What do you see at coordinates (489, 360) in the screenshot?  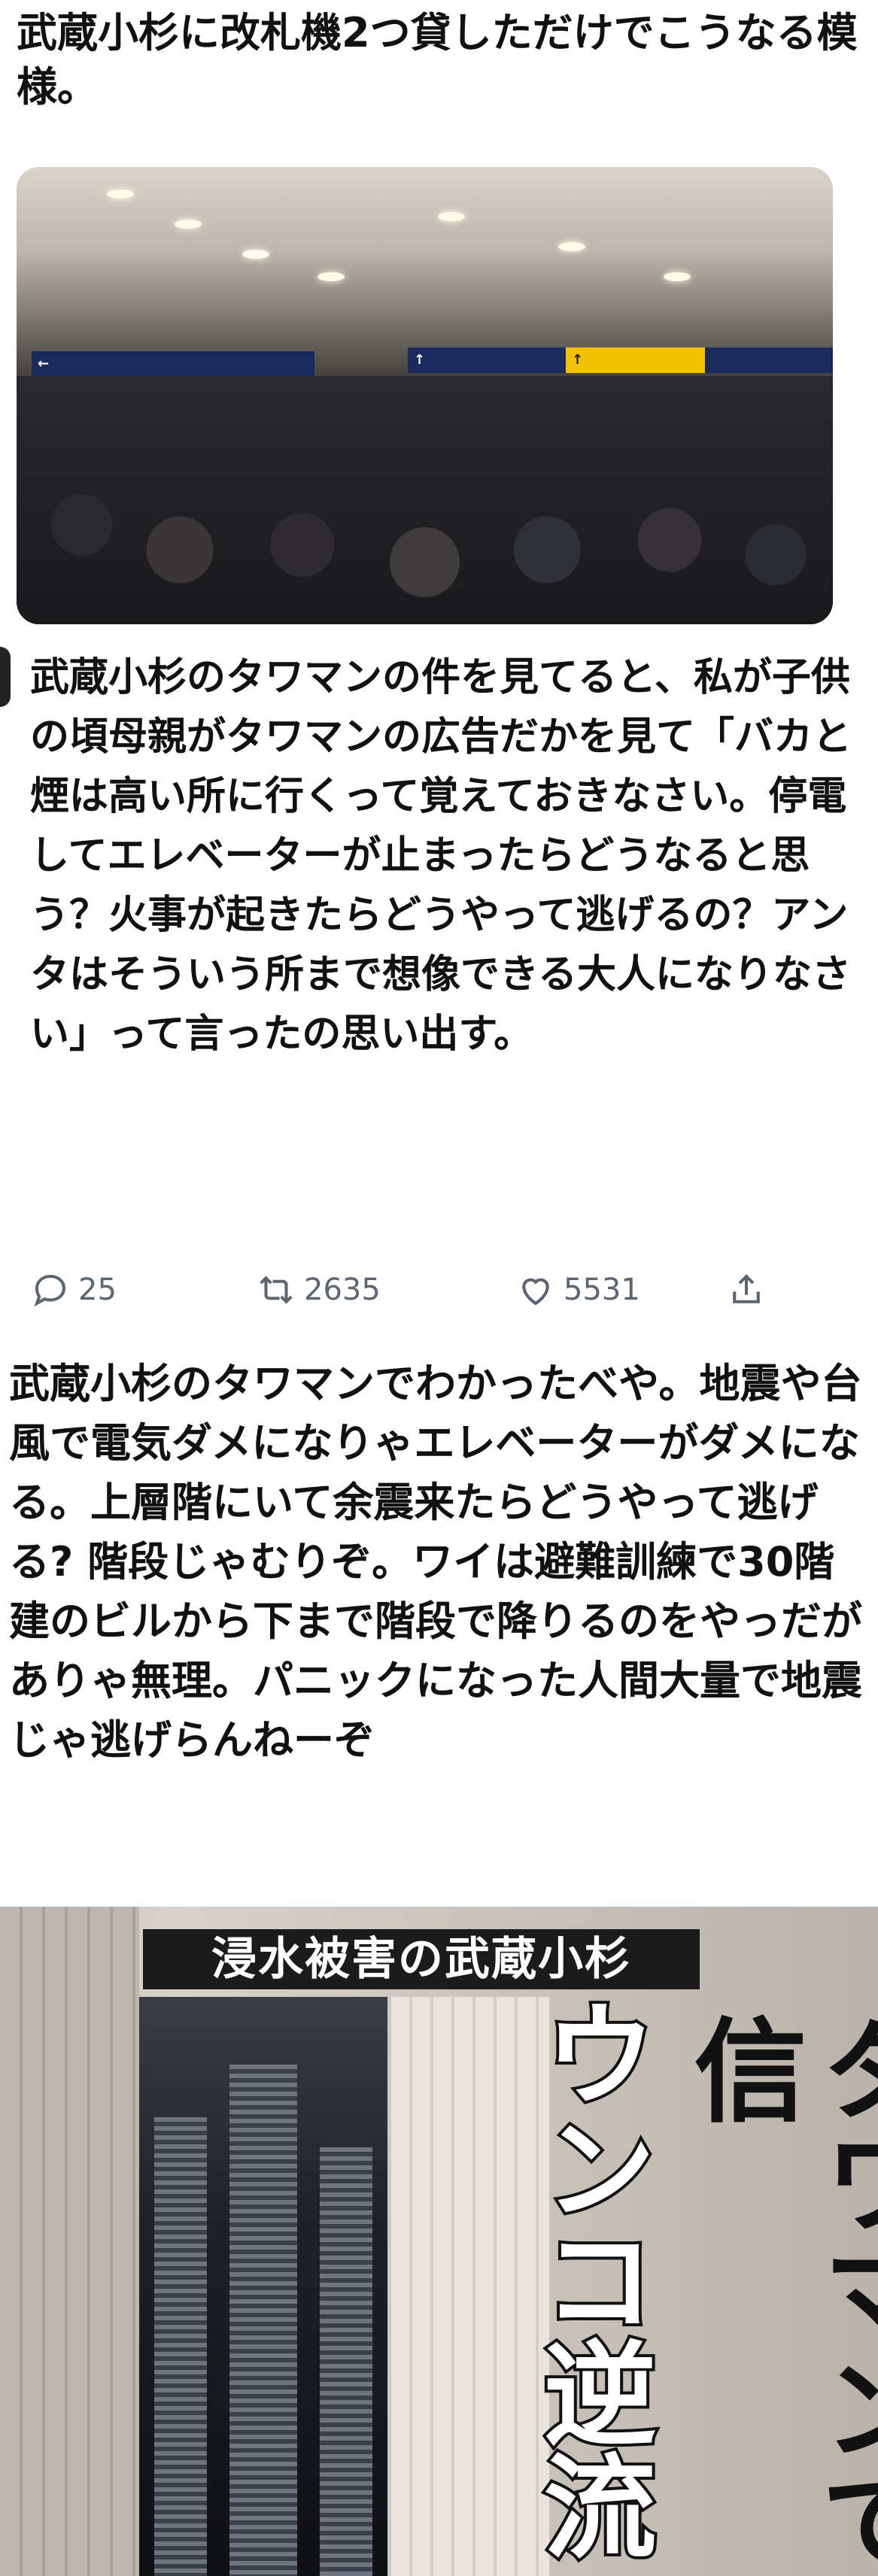 I see `station-sign-right: ↑` at bounding box center [489, 360].